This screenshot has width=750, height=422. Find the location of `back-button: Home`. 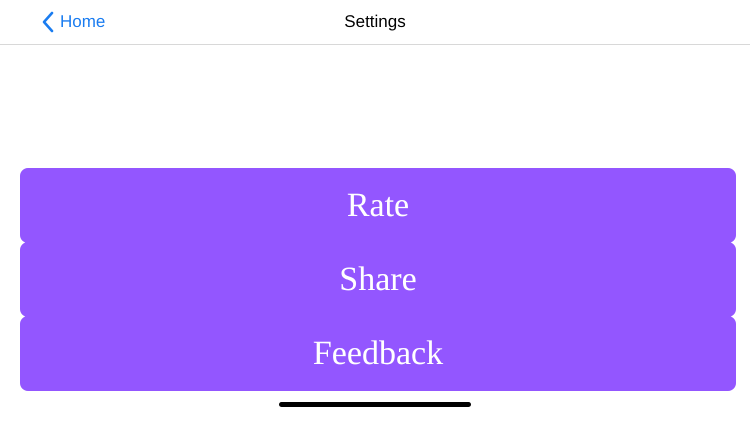

back-button: Home is located at coordinates (74, 22).